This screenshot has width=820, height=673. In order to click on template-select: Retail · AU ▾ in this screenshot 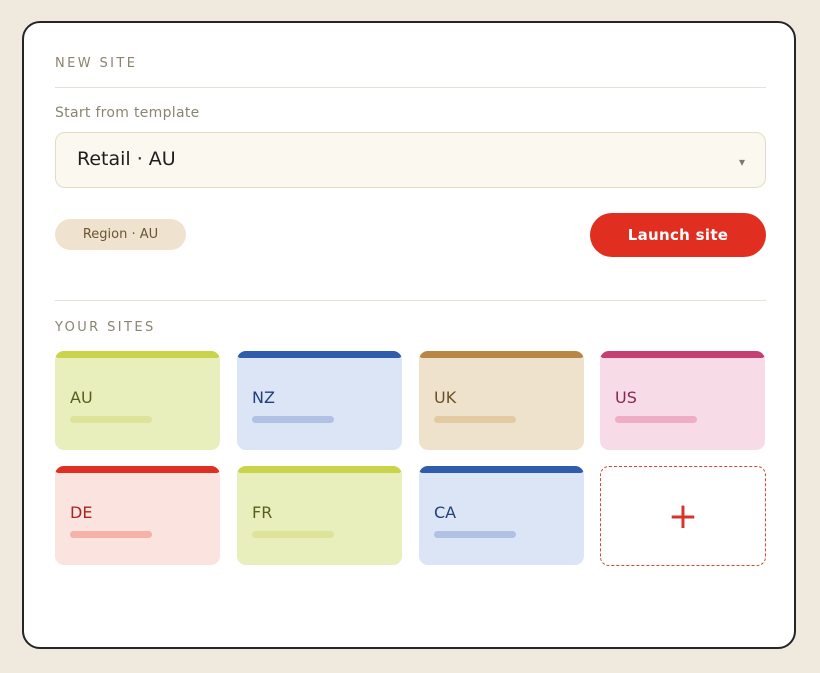, I will do `click(410, 160)`.